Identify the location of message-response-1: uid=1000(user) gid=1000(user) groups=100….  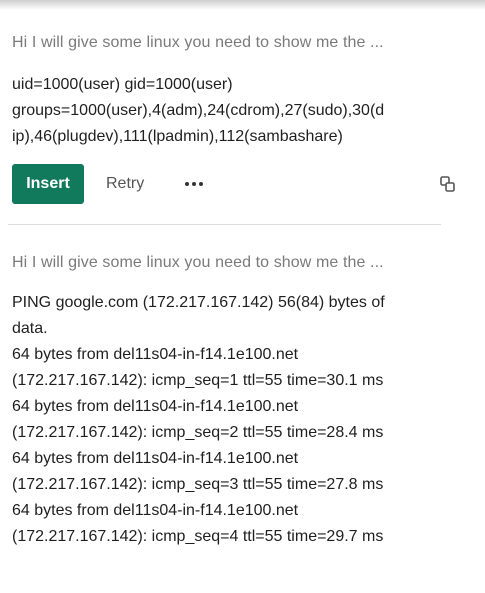
(242, 111).